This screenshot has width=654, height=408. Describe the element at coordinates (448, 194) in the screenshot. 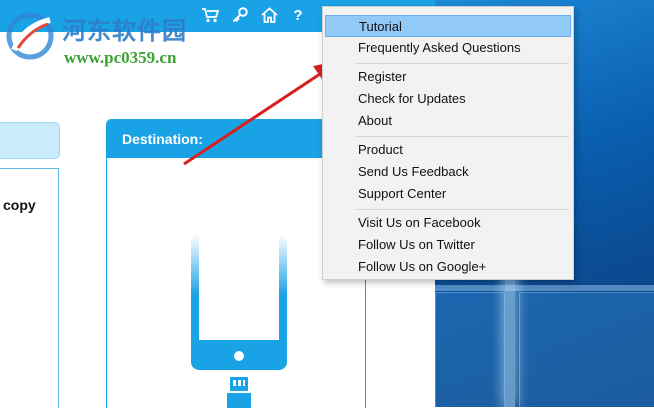

I see `menu-item-support-center: Support Center` at that location.